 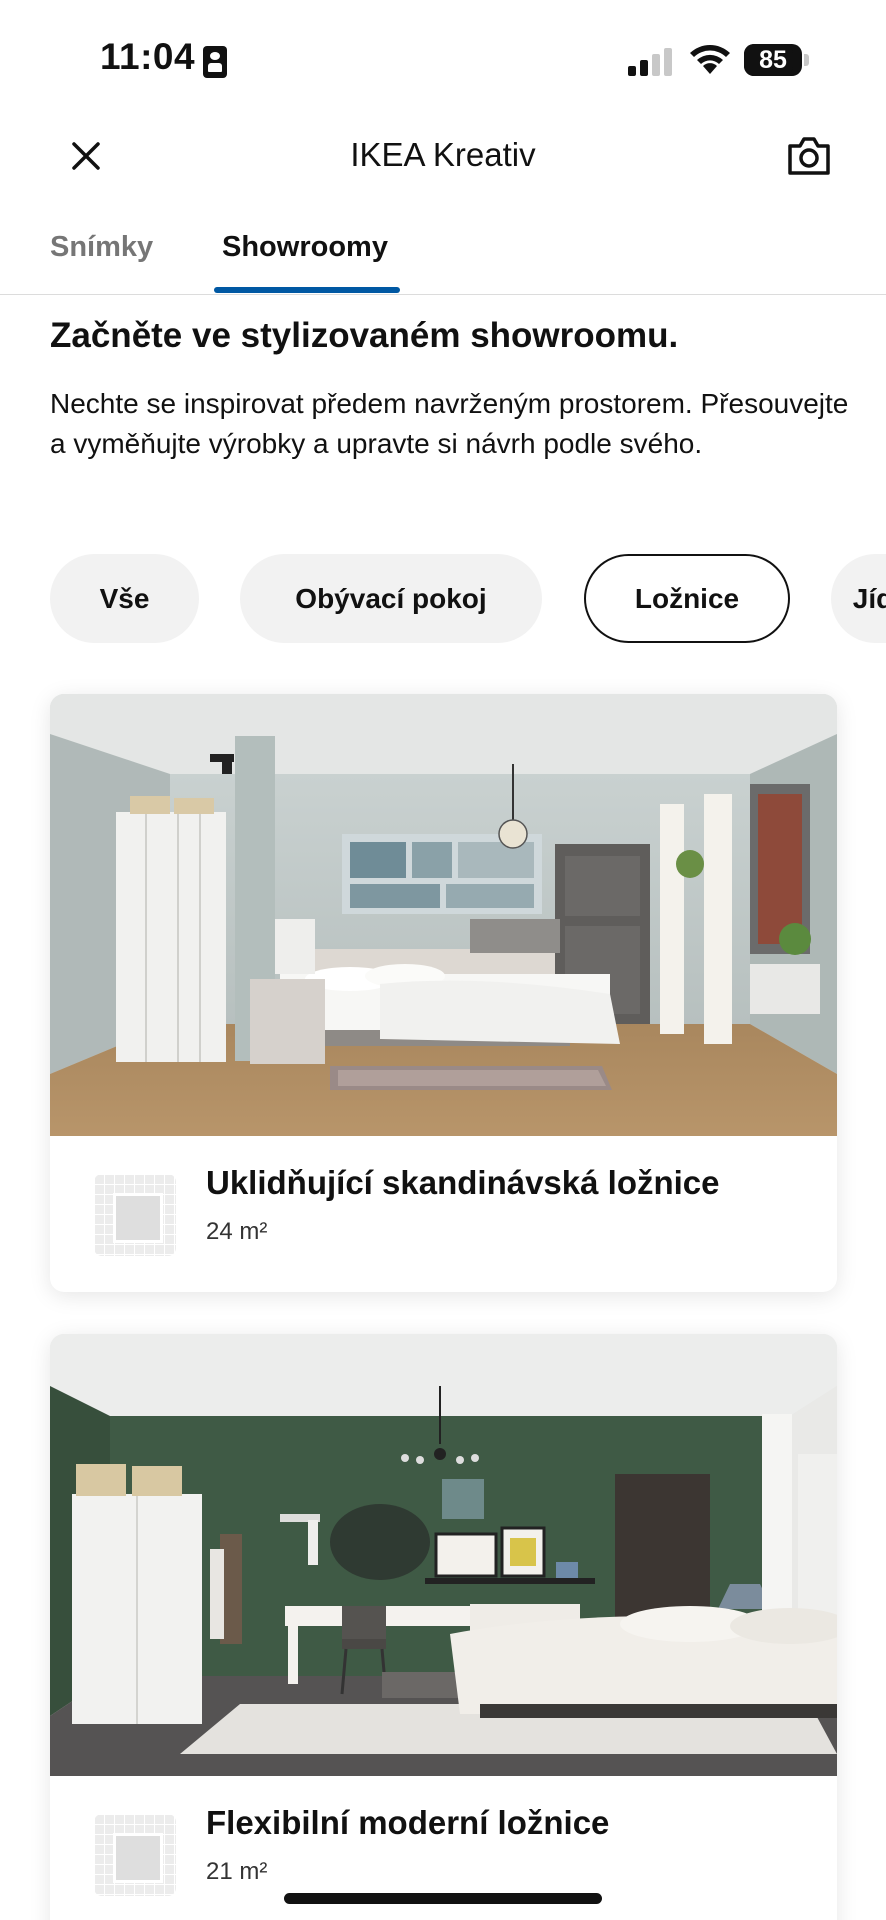 What do you see at coordinates (463, 1182) in the screenshot?
I see `showroom-title: Uklidňující skandinávská ložnice` at bounding box center [463, 1182].